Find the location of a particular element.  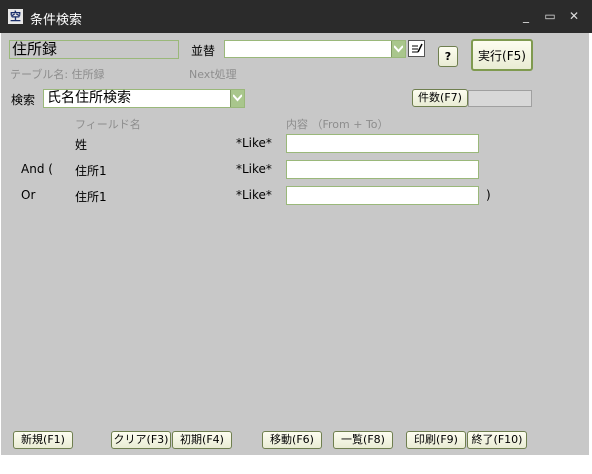

search-label: 検索 is located at coordinates (23, 100).